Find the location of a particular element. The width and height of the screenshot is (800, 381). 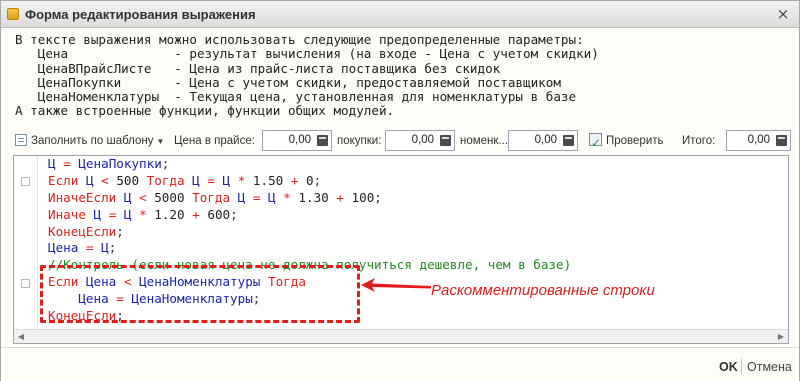

nomenclature-price-value: 0,00 is located at coordinates (545, 140).